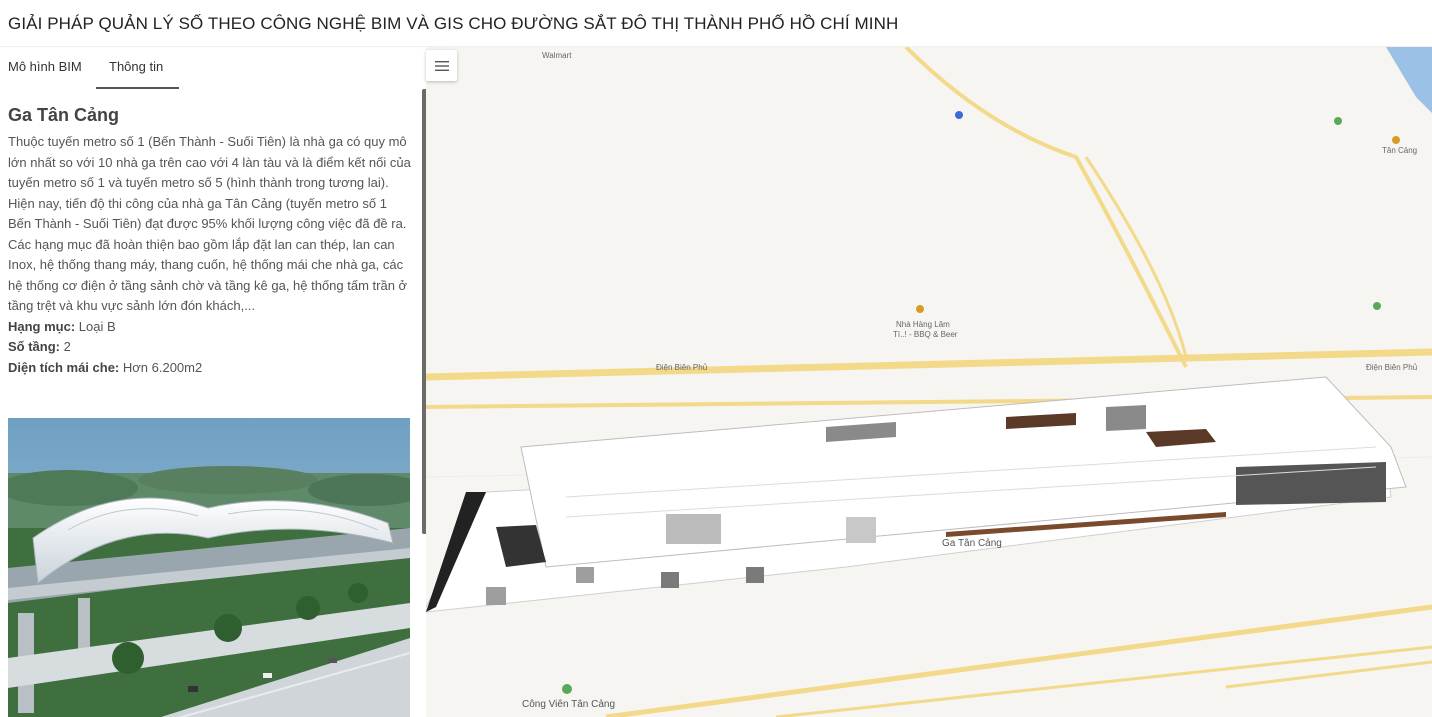  Describe the element at coordinates (568, 704) in the screenshot. I see `park-map-label: Công Viên Tân Cảng` at that location.